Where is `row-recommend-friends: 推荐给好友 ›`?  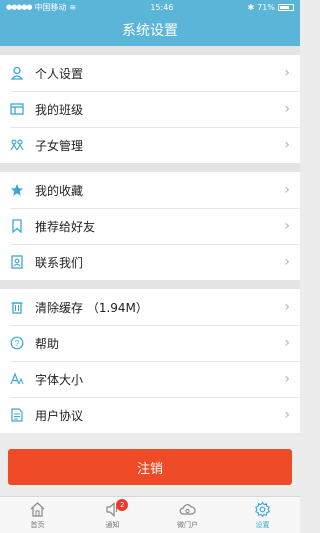 row-recommend-friends: 推荐给好友 › is located at coordinates (150, 226).